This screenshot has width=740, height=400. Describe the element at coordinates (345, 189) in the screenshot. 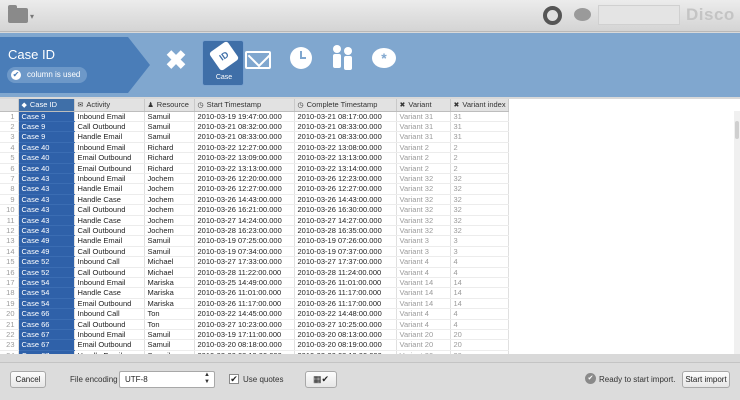

I see `complete-timestamp-cell: 2010-03-26 12:27:00.000` at that location.